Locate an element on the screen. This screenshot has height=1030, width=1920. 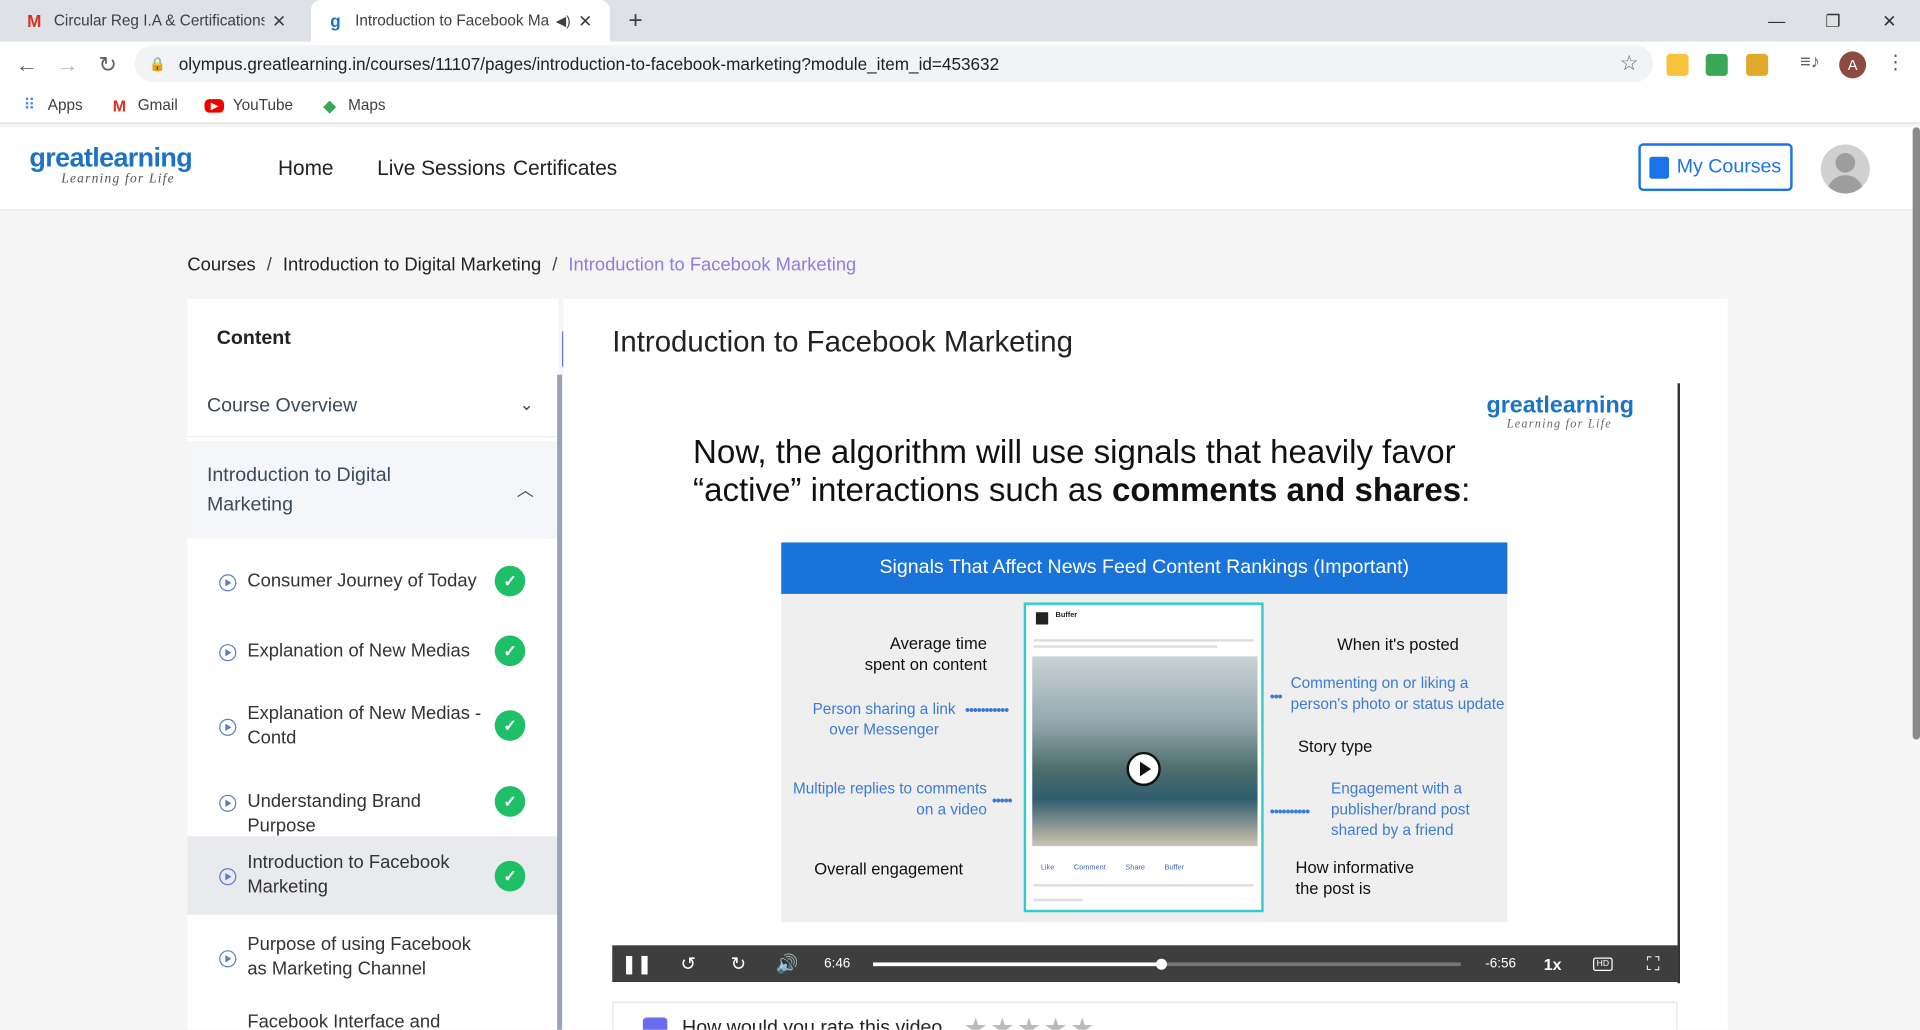
apps-grid-icon: ⠿ is located at coordinates (29, 104).